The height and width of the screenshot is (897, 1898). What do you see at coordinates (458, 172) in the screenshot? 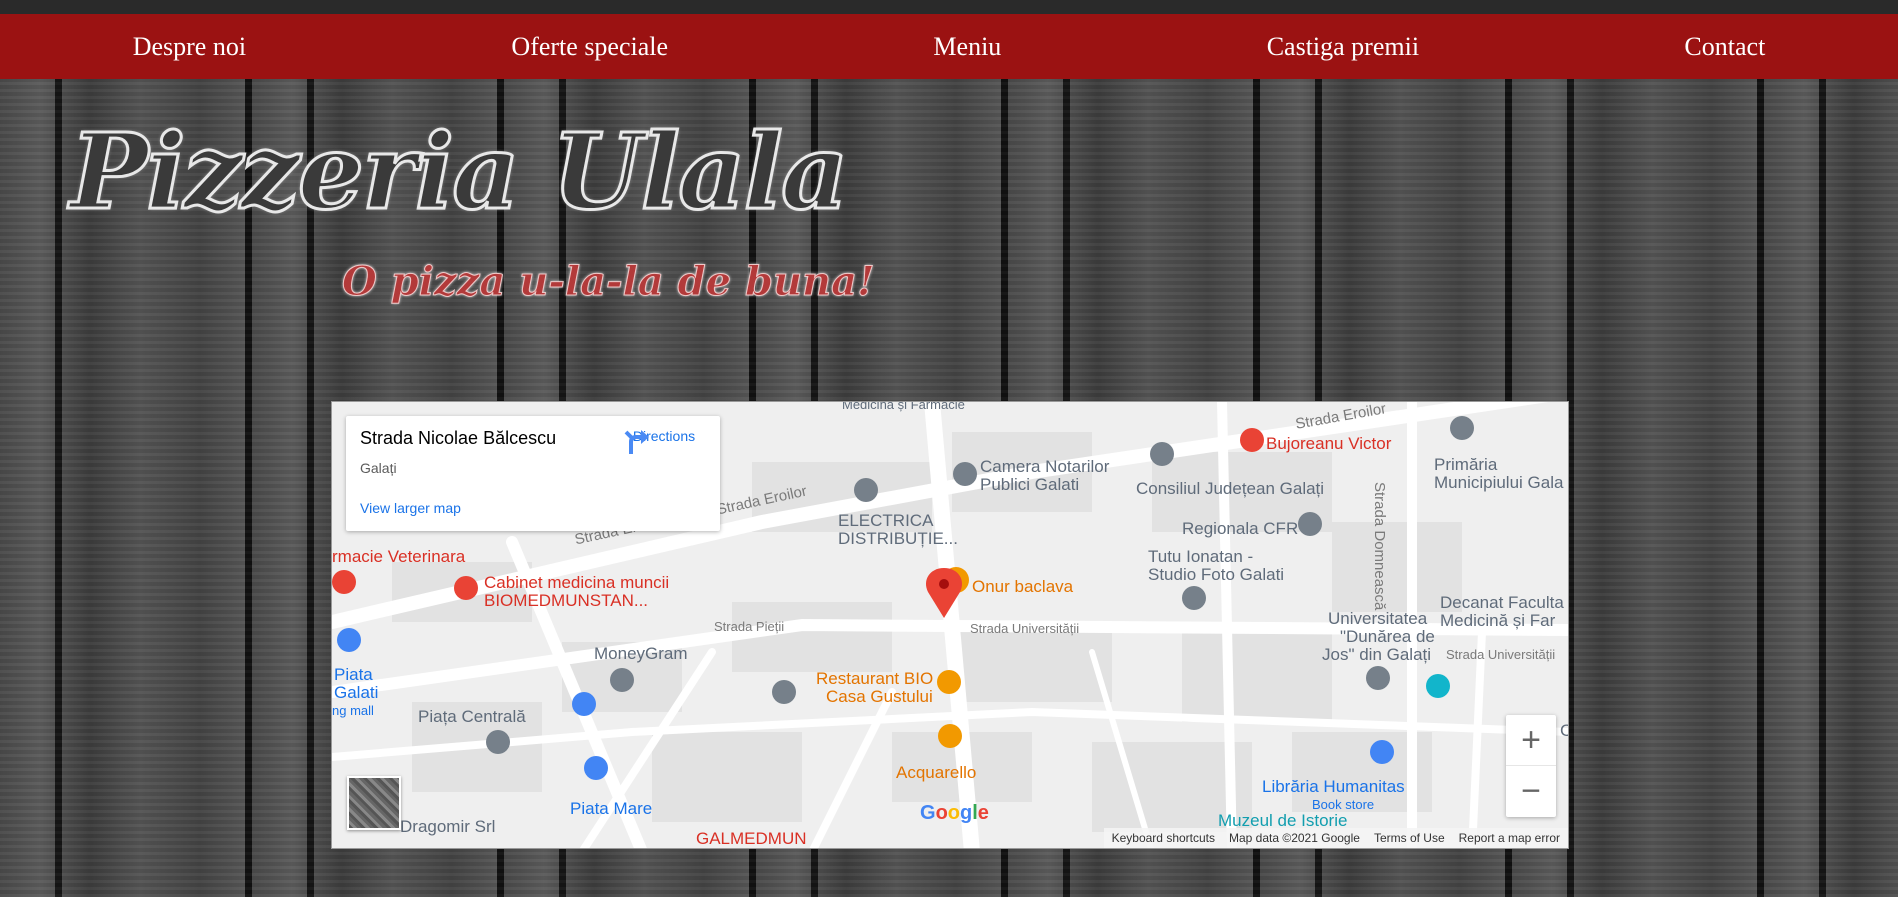
I see `site-logo: Pizzeria Ulala` at bounding box center [458, 172].